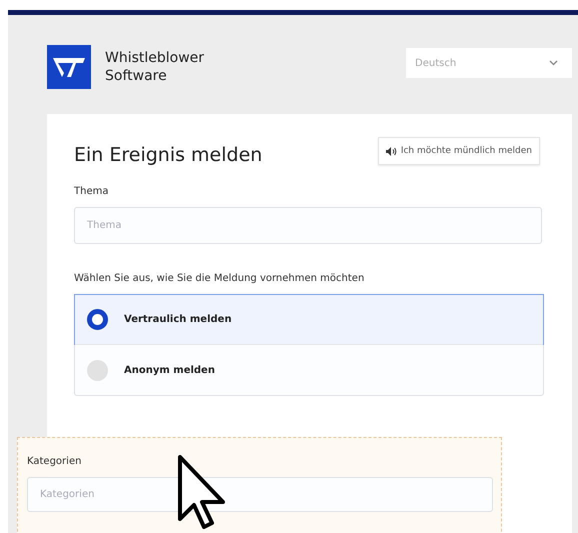 The image size is (578, 533). Describe the element at coordinates (309, 319) in the screenshot. I see `report-option: Vertraulich melden` at that location.